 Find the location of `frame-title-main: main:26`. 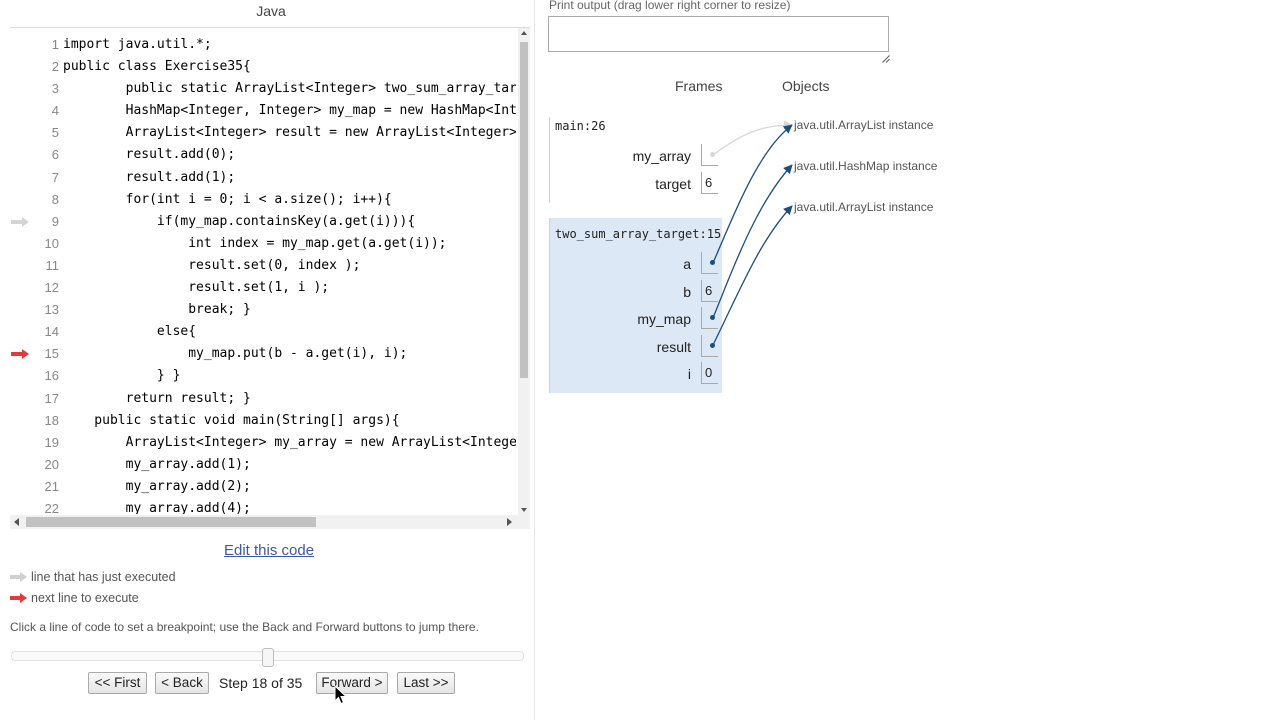

frame-title-main: main:26 is located at coordinates (580, 126).